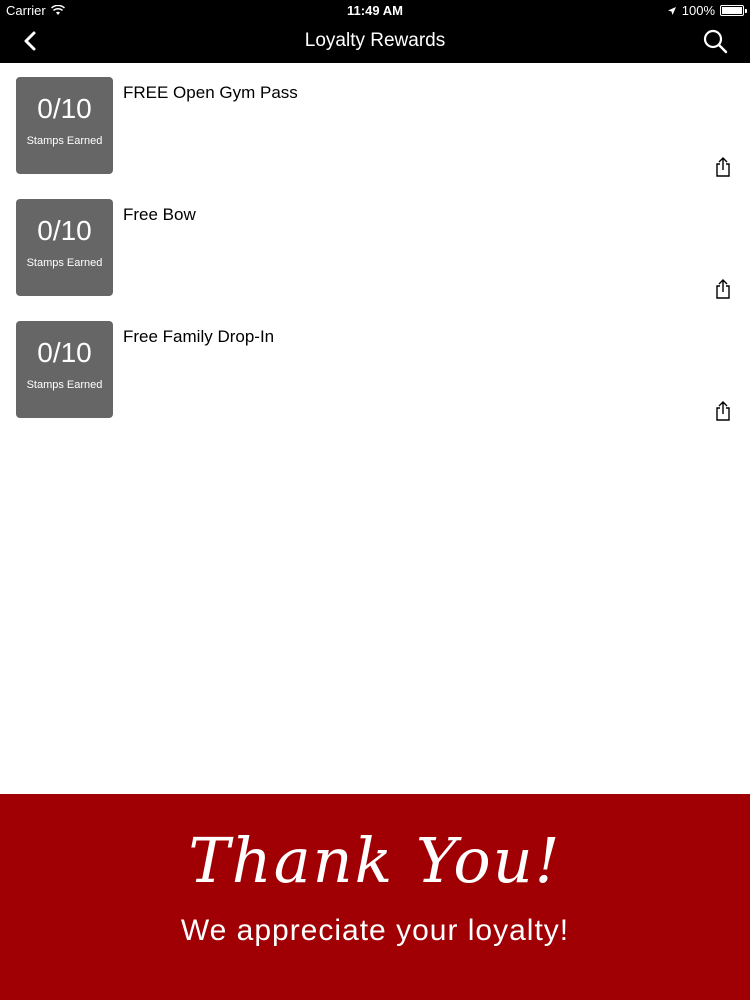 Image resolution: width=750 pixels, height=1000 pixels. I want to click on reward-row: 0/10 Stamps Earned Free Bow, so click(375, 246).